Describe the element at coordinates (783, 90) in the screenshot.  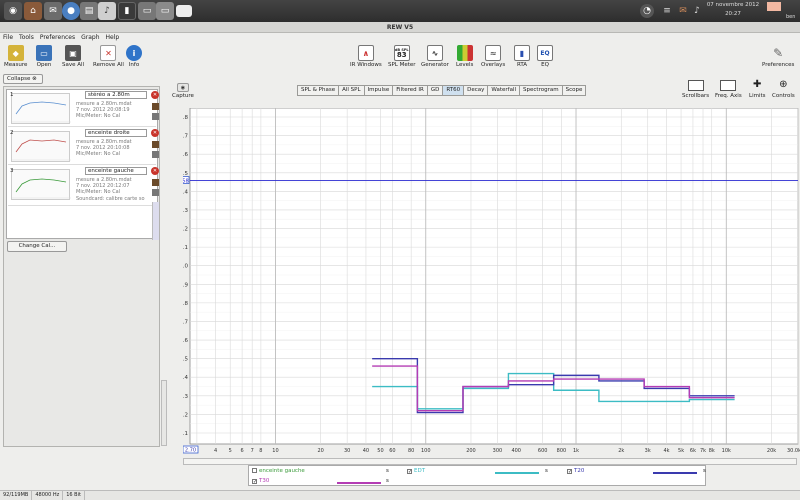
I see `controls-button: ⊕ Controls` at that location.